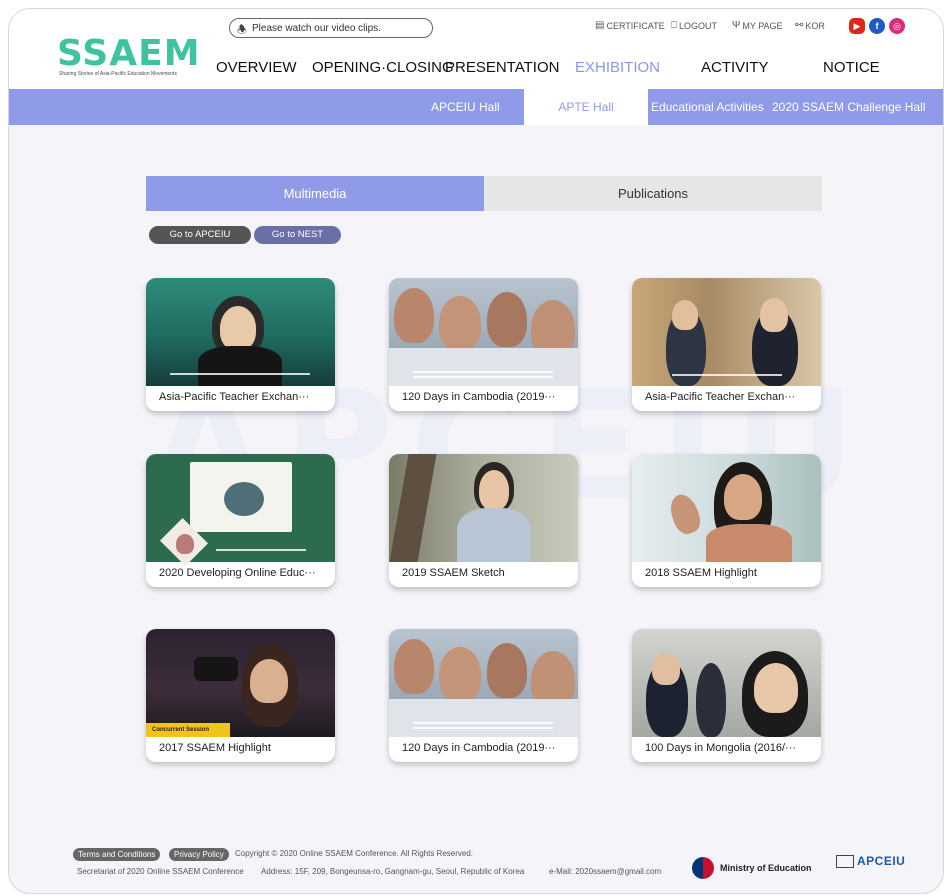  Describe the element at coordinates (586, 107) in the screenshot. I see `subnav-apte-hall: APTE Hall` at that location.